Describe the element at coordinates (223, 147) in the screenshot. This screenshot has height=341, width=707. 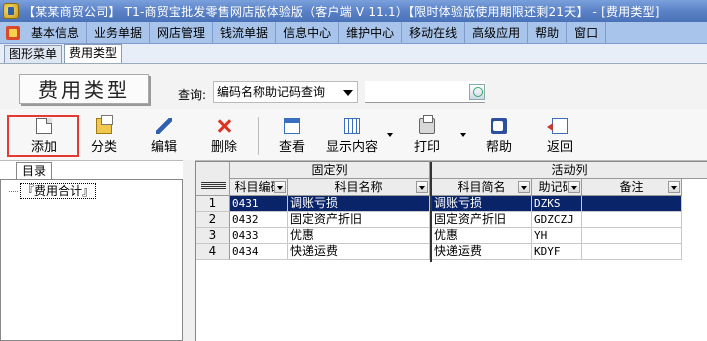
I see `delete-button-label: 删除` at that location.